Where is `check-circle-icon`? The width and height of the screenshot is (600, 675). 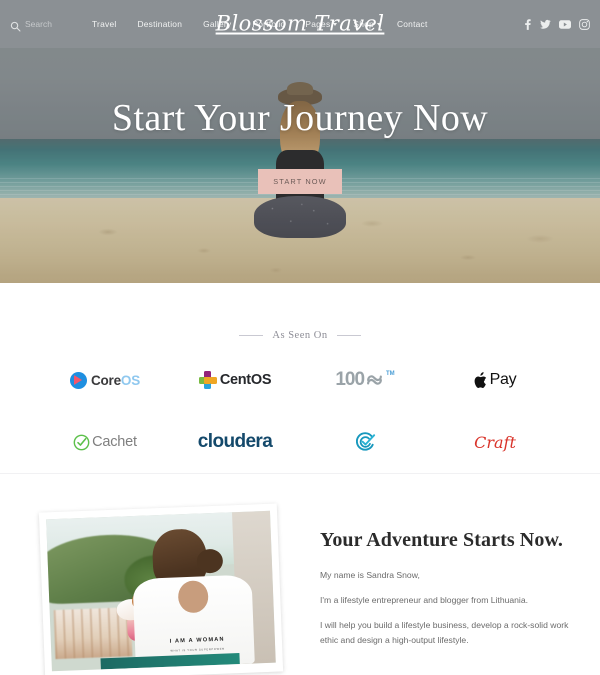
check-circle-icon is located at coordinates (366, 441).